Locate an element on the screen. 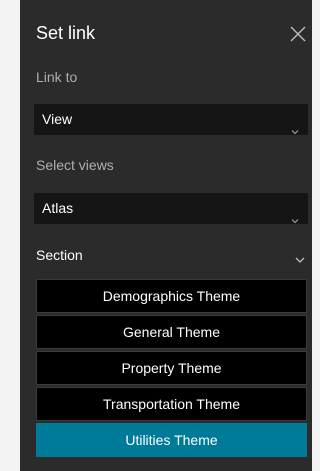 This screenshot has width=320, height=471. panel-header: Set link is located at coordinates (174, 34).